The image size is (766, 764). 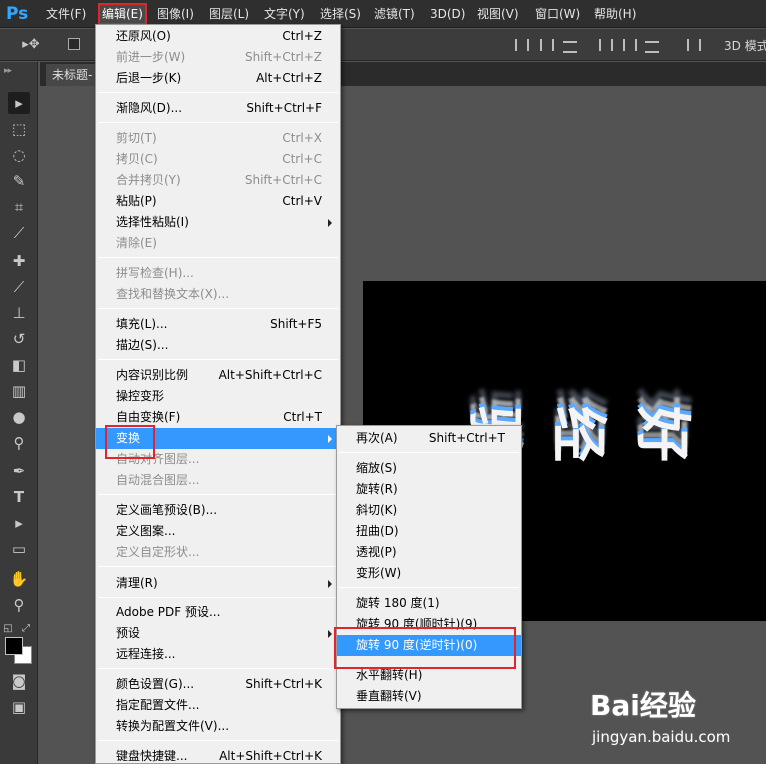 I want to click on pen-tool-icon: ✒, so click(x=19, y=471).